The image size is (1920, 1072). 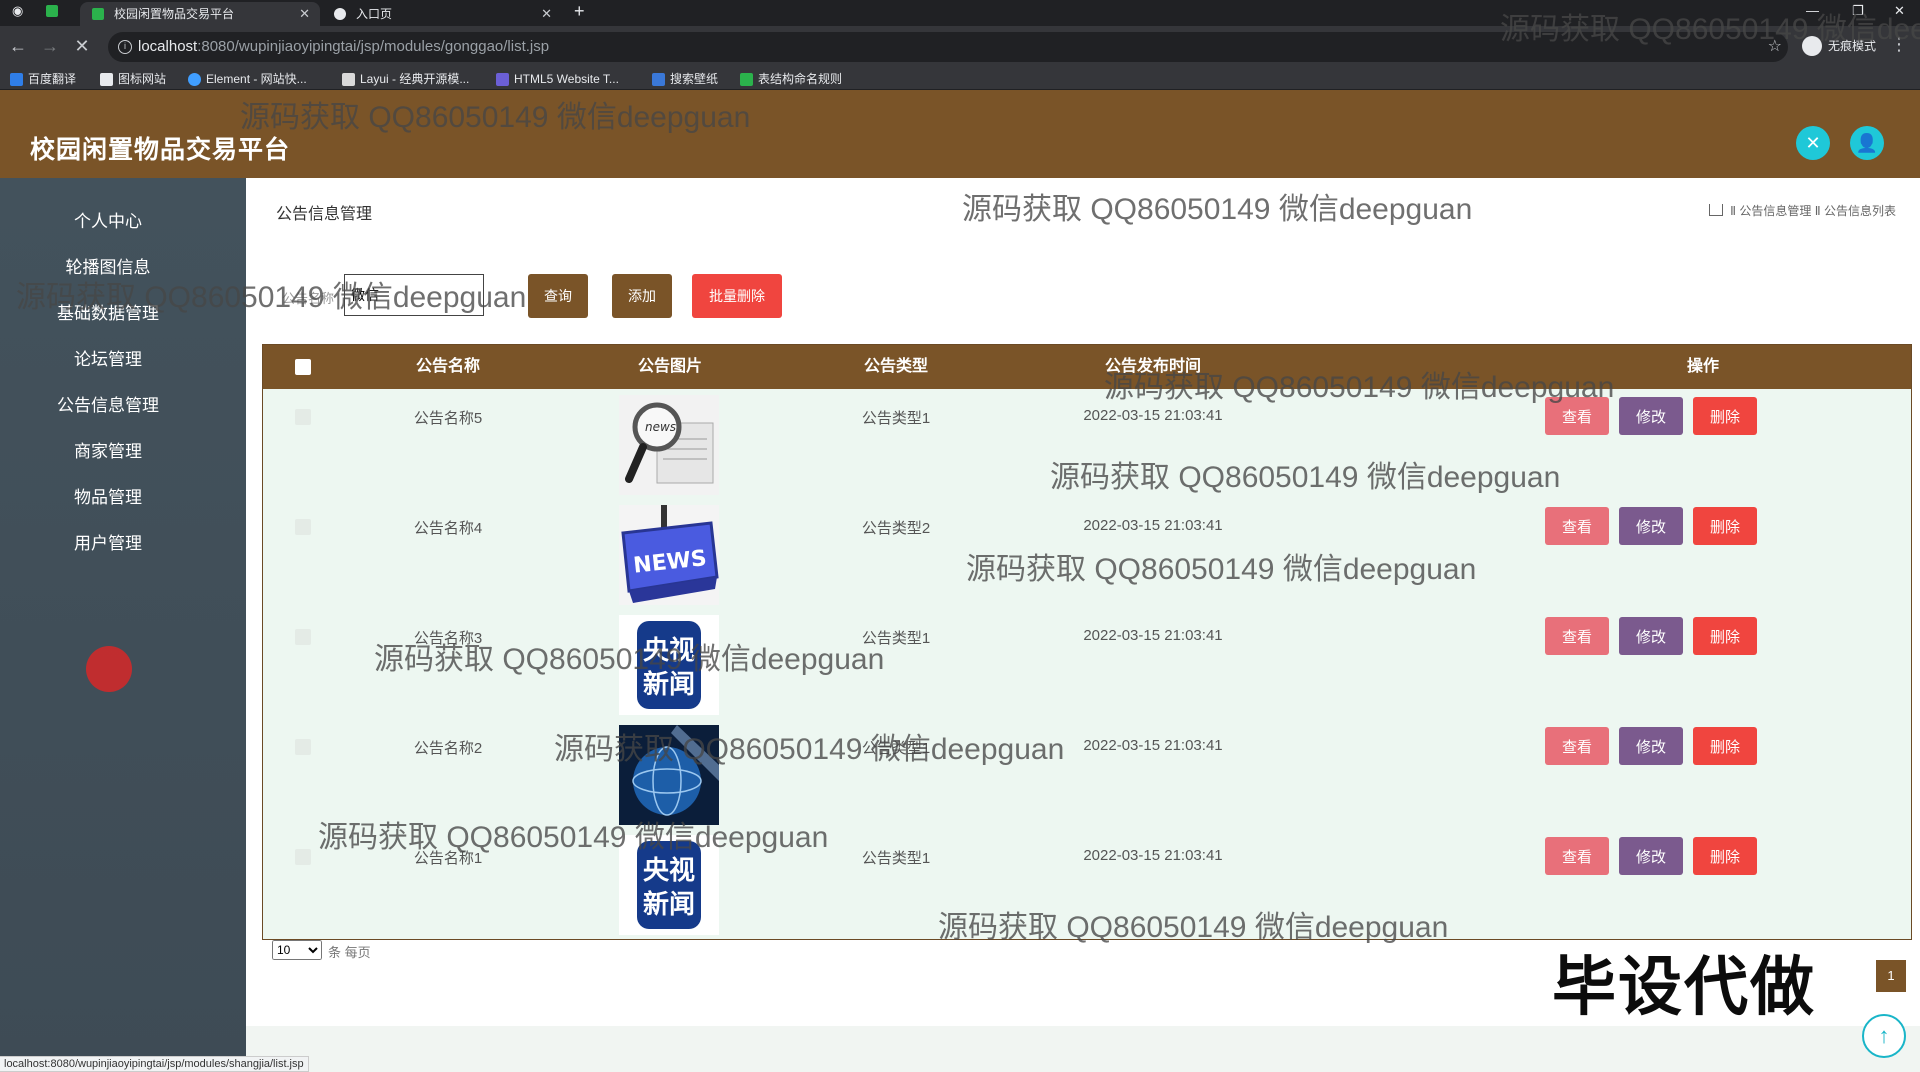 What do you see at coordinates (448, 858) in the screenshot?
I see `announcement-name: 公告名称1` at bounding box center [448, 858].